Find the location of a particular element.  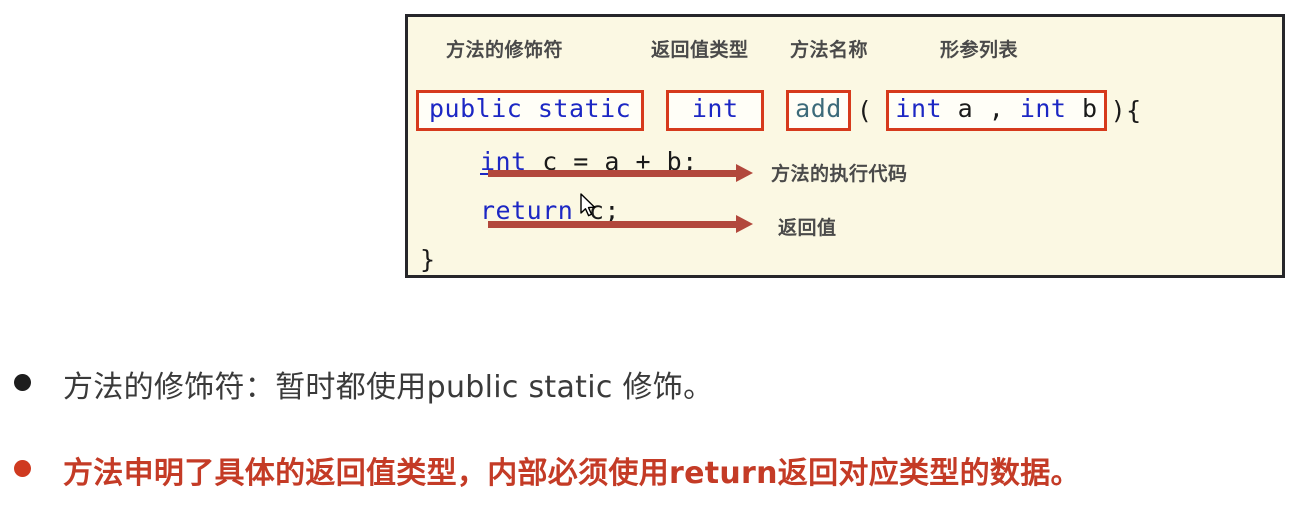

bullet-item-2: 方法申明了具体的返回值类型，内部必须使用return返回对应类型的数据。 is located at coordinates (547, 470).